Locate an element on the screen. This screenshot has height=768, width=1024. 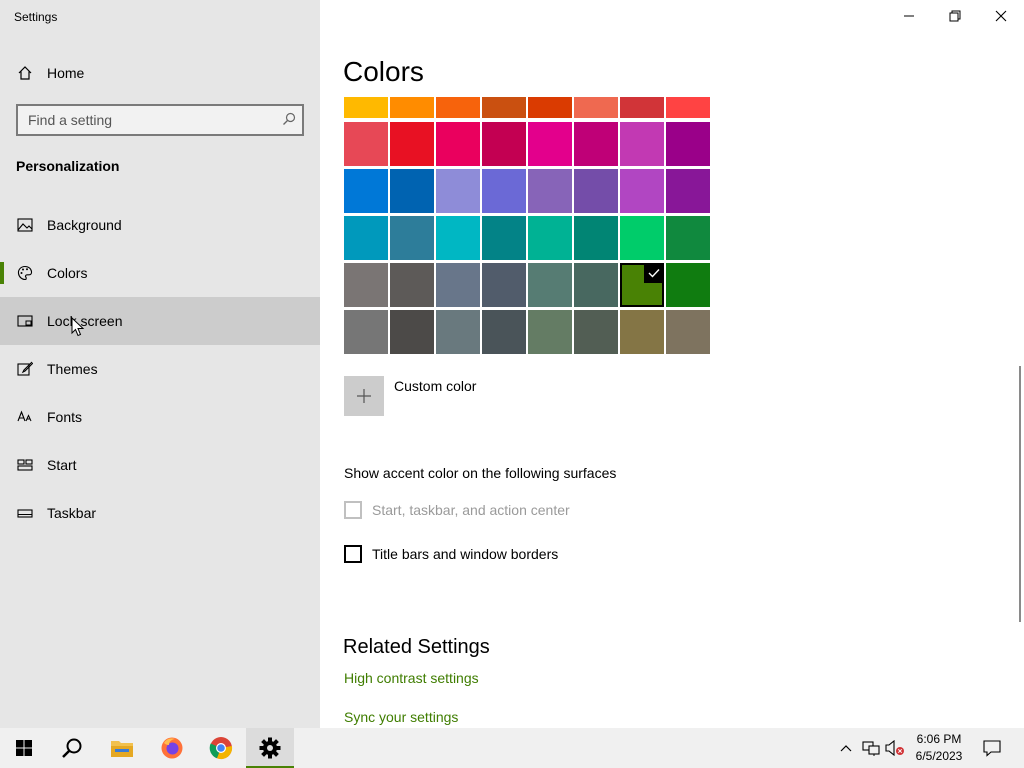
sidebar-item-background: Background is located at coordinates (160, 225).